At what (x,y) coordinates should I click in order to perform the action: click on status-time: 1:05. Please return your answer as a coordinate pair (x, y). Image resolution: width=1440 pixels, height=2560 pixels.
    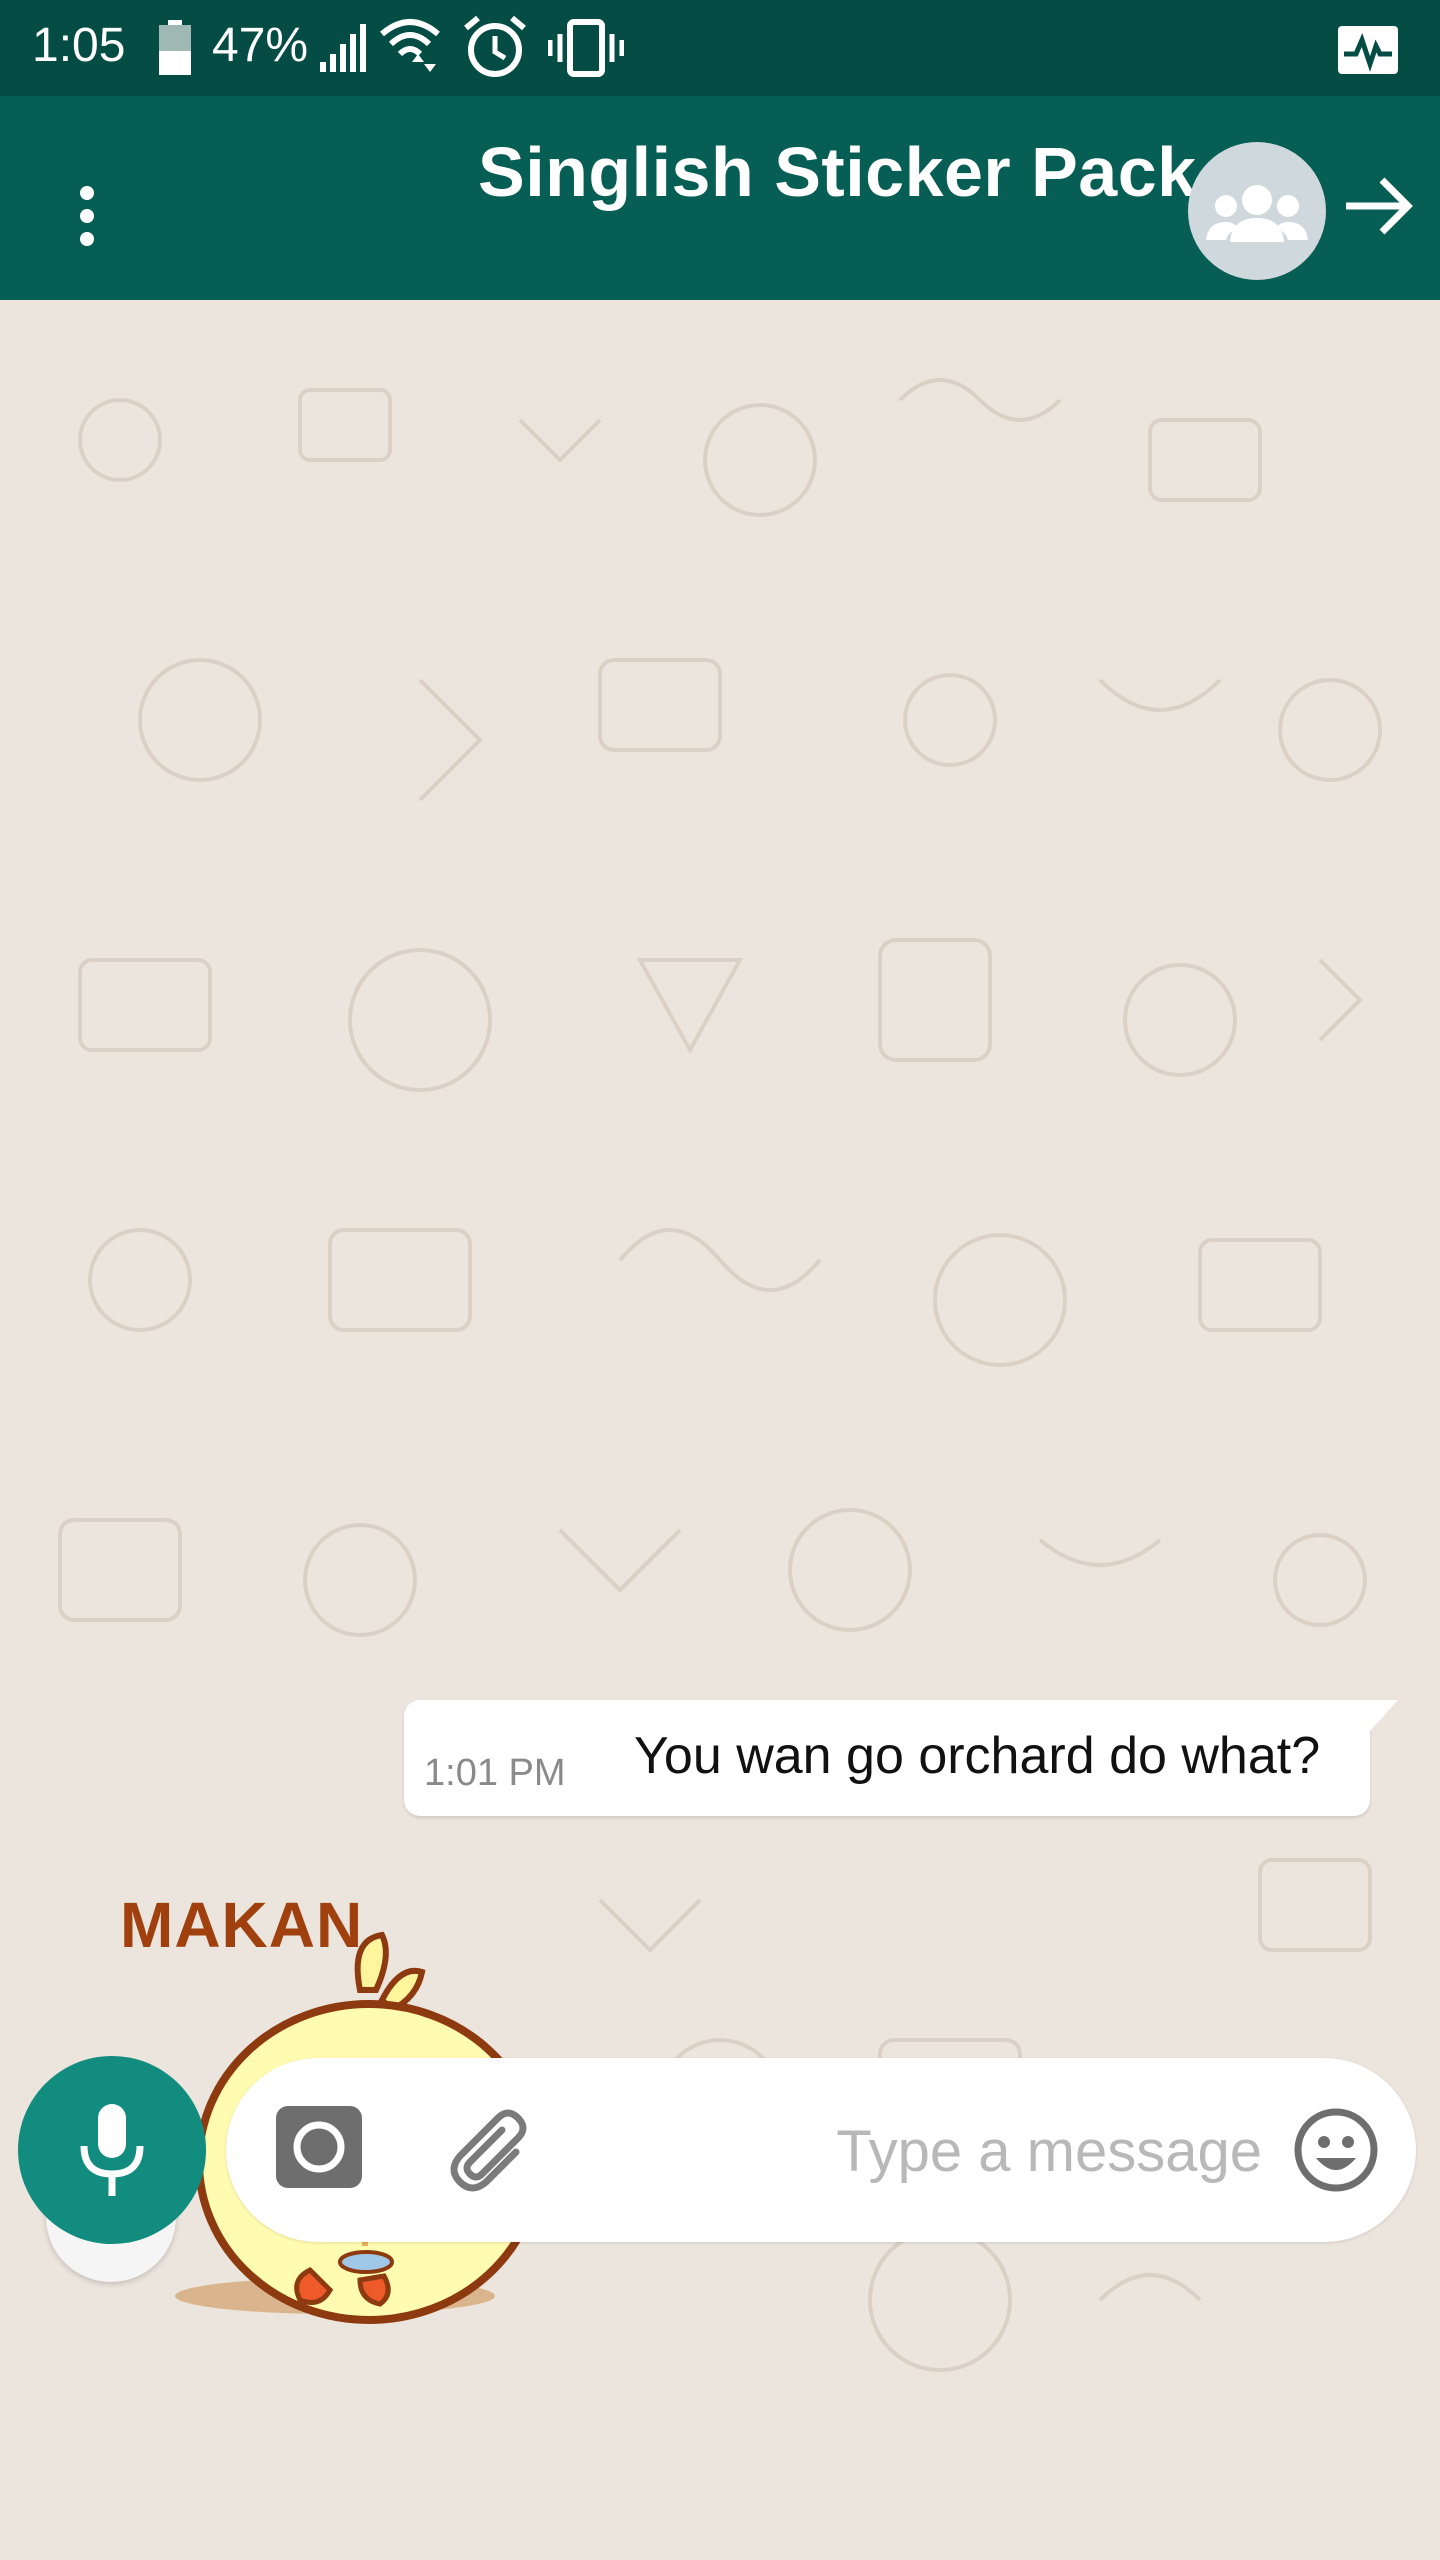
    Looking at the image, I should click on (79, 45).